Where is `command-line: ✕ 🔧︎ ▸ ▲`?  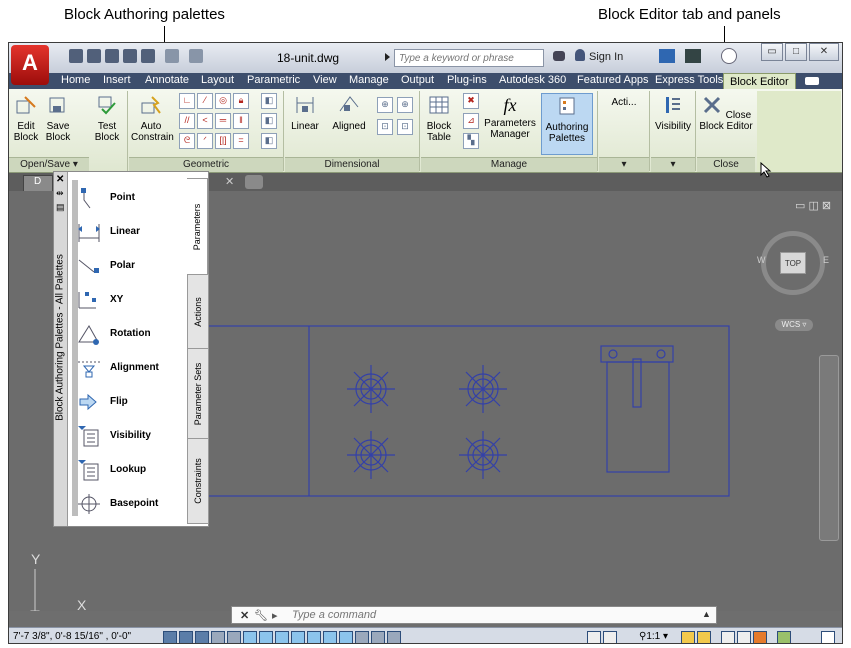 command-line: ✕ 🔧︎ ▸ ▲ is located at coordinates (474, 615).